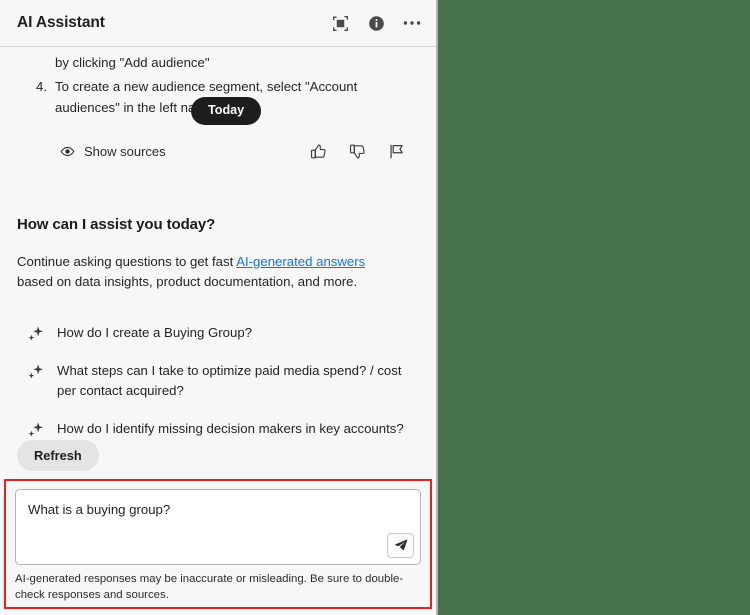 The height and width of the screenshot is (615, 750). I want to click on panel-header: AI Assistant, so click(218, 23).